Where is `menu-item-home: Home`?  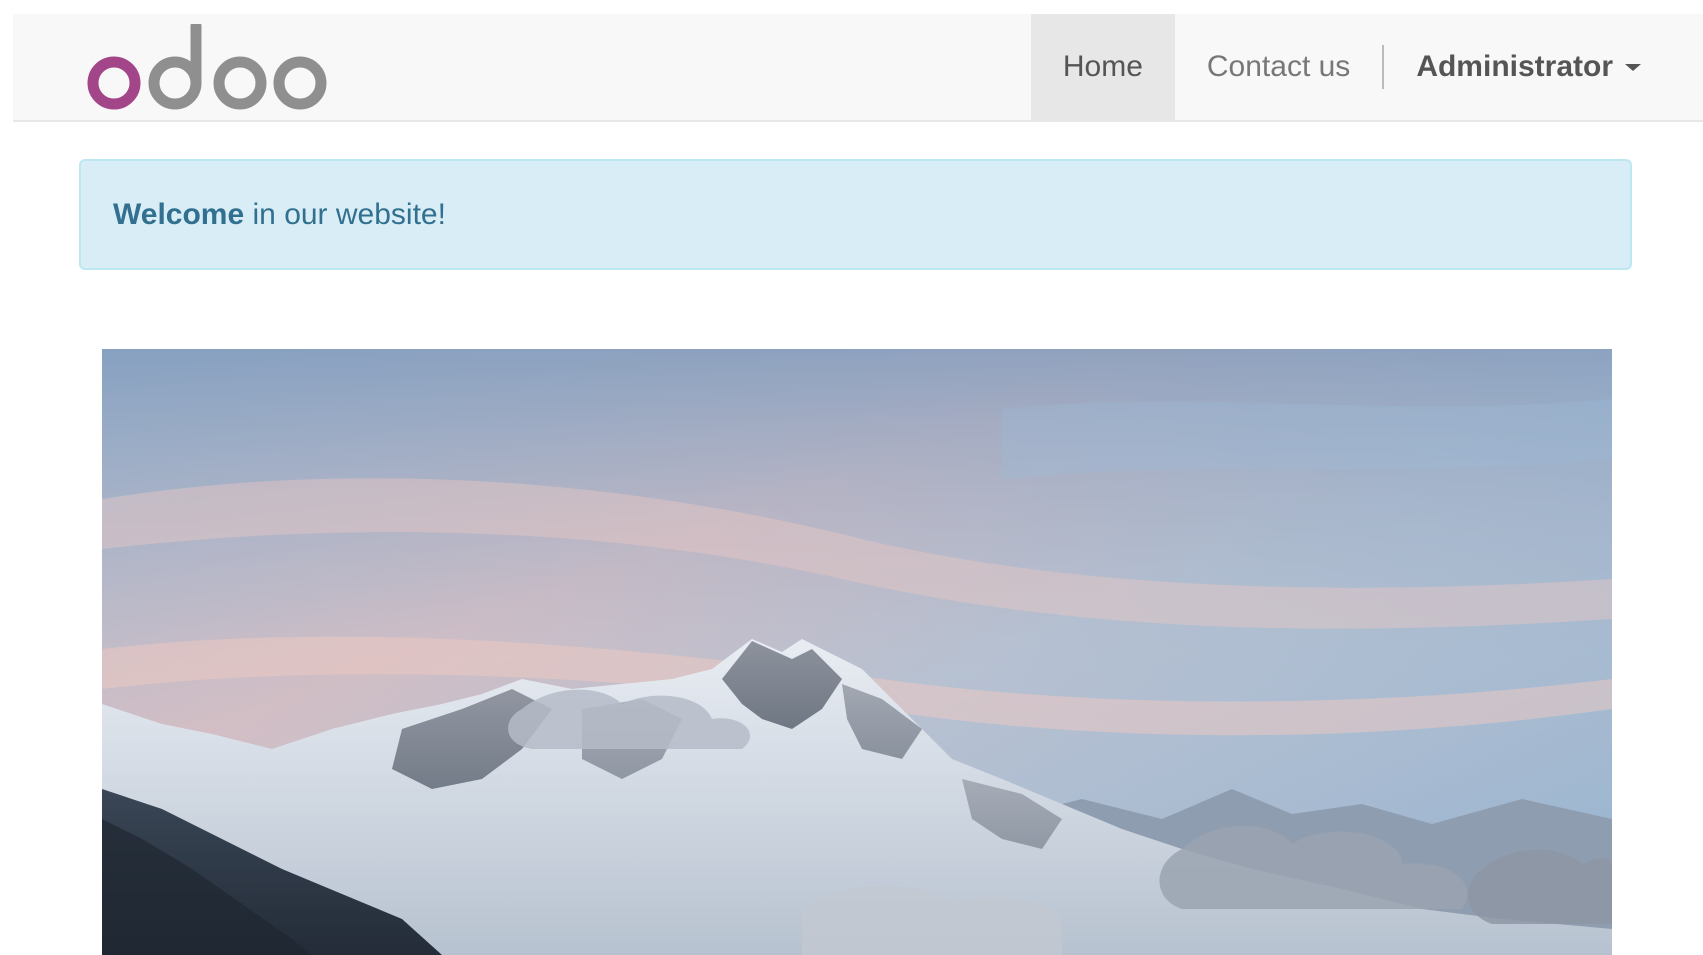
menu-item-home: Home is located at coordinates (1102, 67).